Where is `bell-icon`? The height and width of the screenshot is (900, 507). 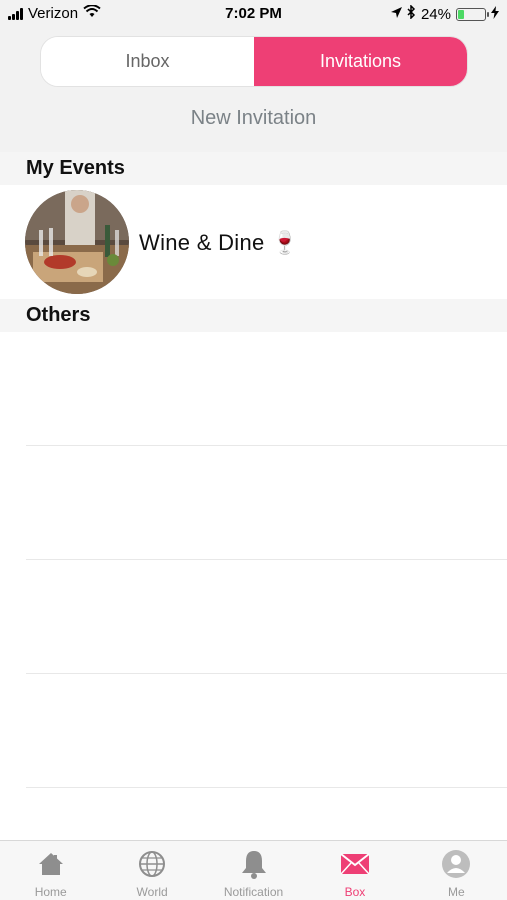
bell-icon is located at coordinates (254, 864).